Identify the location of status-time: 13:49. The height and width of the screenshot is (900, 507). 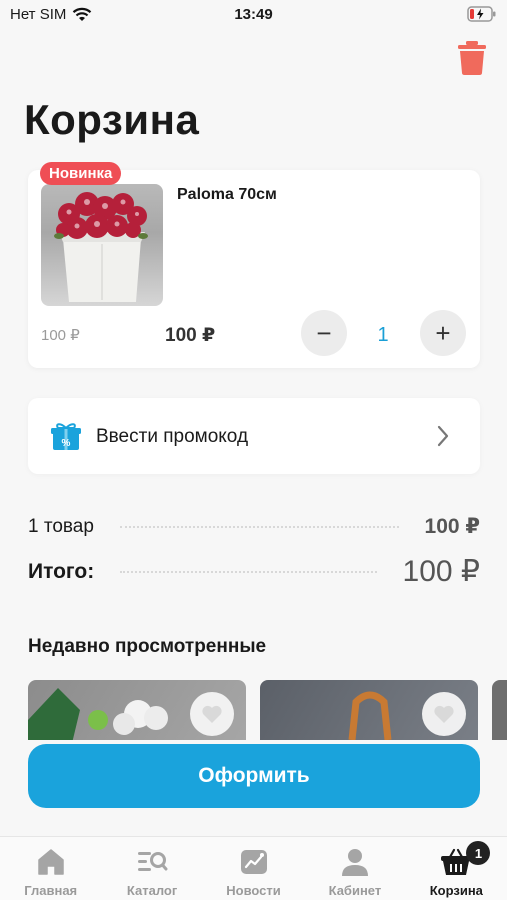
(253, 14).